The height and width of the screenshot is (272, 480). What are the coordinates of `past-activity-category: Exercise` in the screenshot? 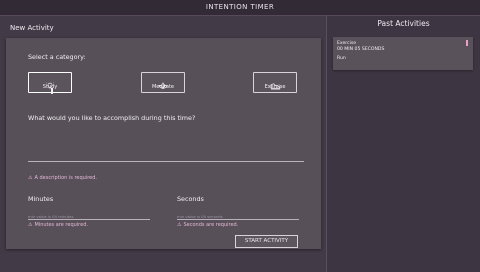 It's located at (347, 43).